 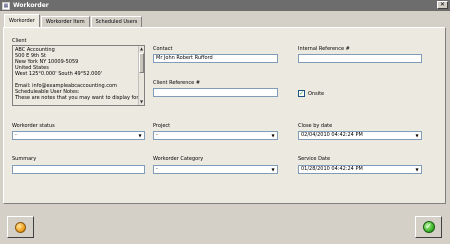 I want to click on app-icon: ▦, so click(x=6, y=5).